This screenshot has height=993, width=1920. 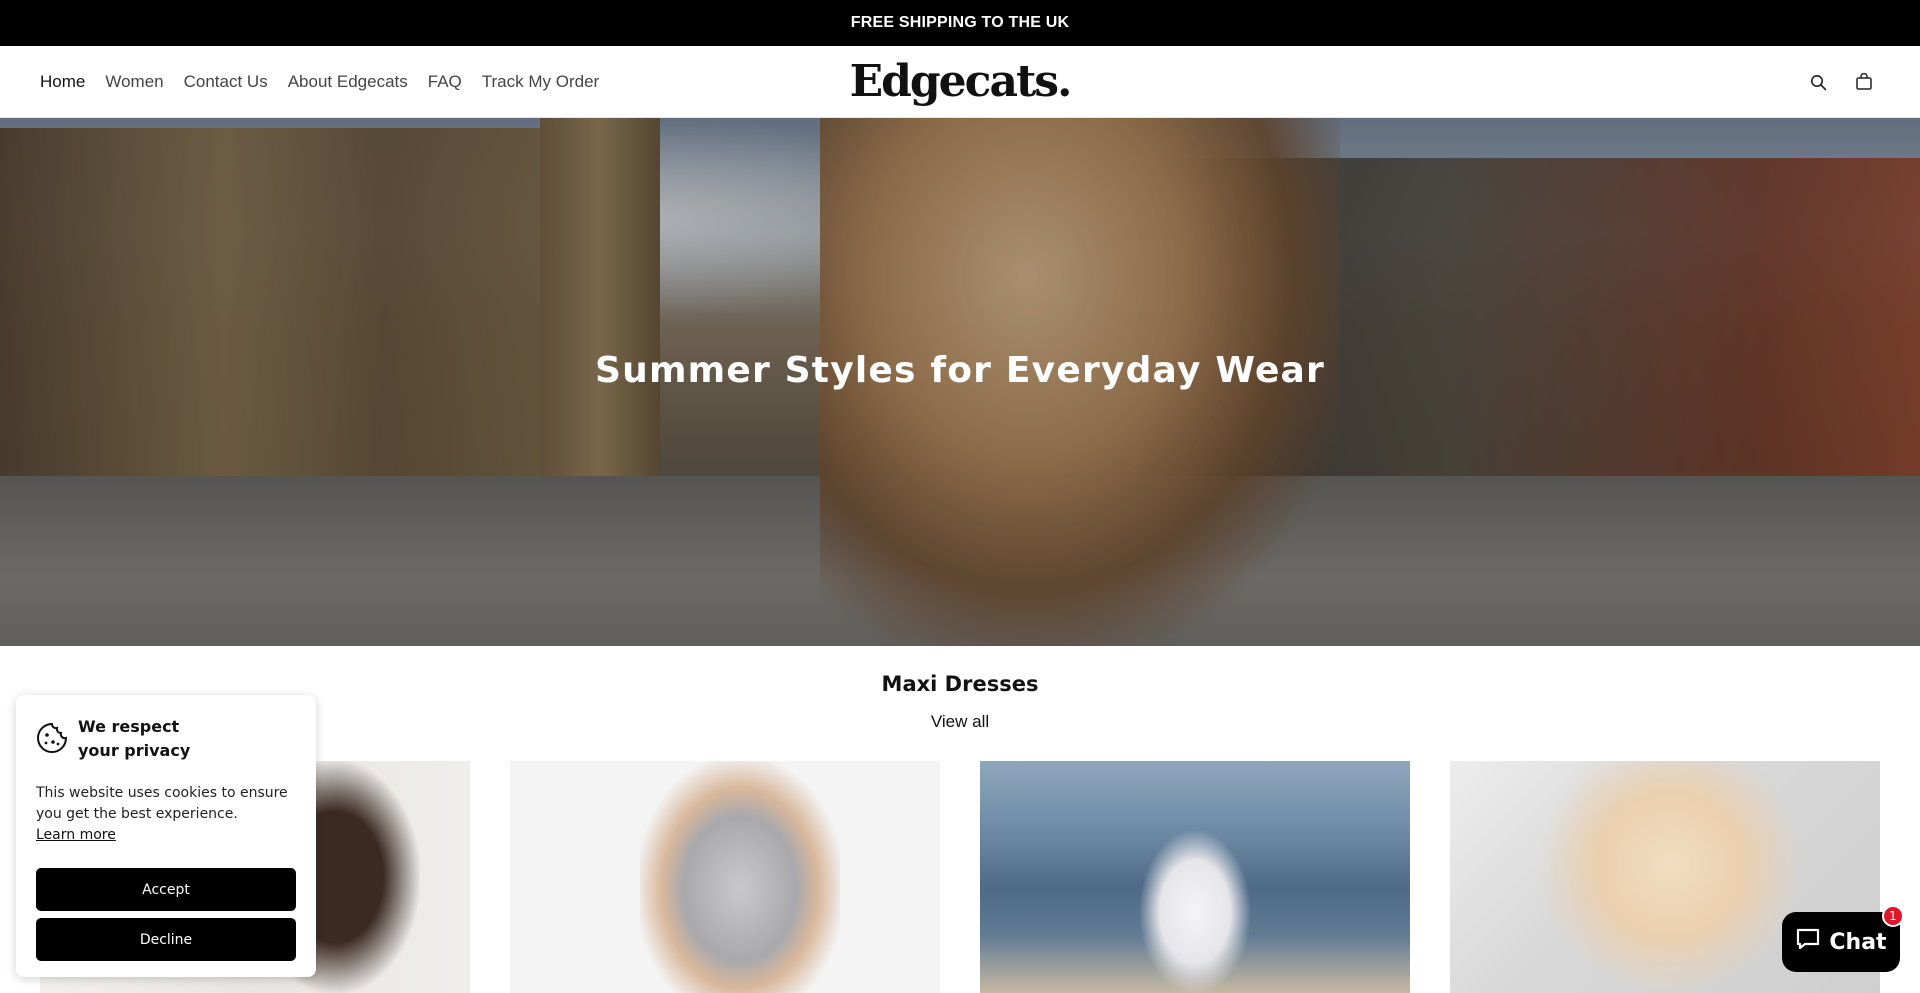 I want to click on site-logo: Edgecats., so click(x=961, y=82).